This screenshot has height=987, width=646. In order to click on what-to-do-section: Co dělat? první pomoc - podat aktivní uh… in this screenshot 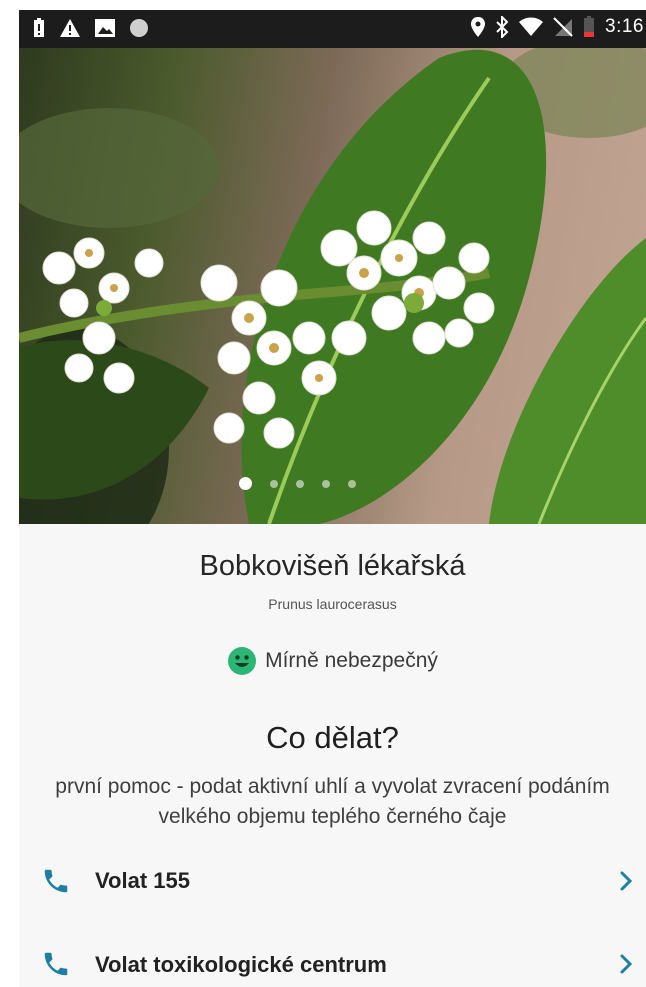, I will do `click(332, 771)`.